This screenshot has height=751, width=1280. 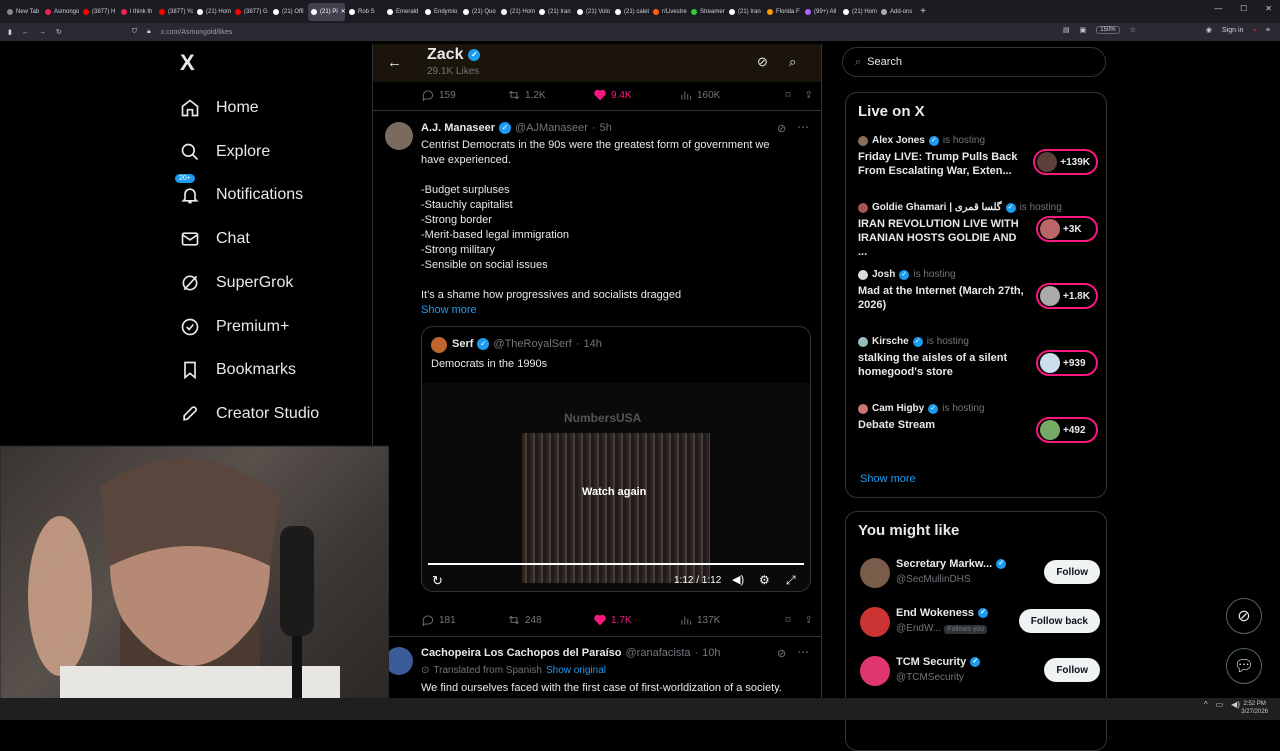 What do you see at coordinates (288, 12) in the screenshot?
I see `browser-tab: (21) Offi` at bounding box center [288, 12].